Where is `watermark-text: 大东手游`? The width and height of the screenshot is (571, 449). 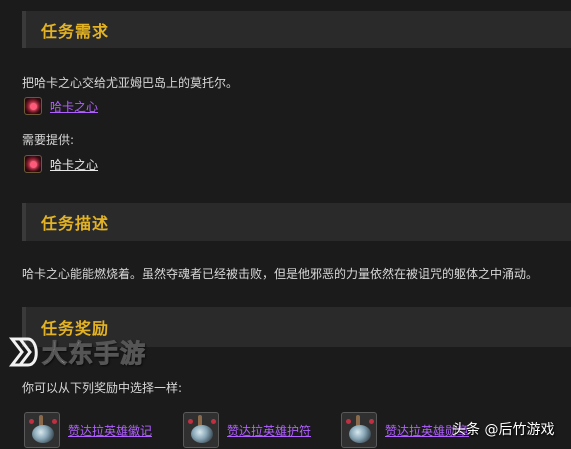 watermark-text: 大东手游 is located at coordinates (94, 354).